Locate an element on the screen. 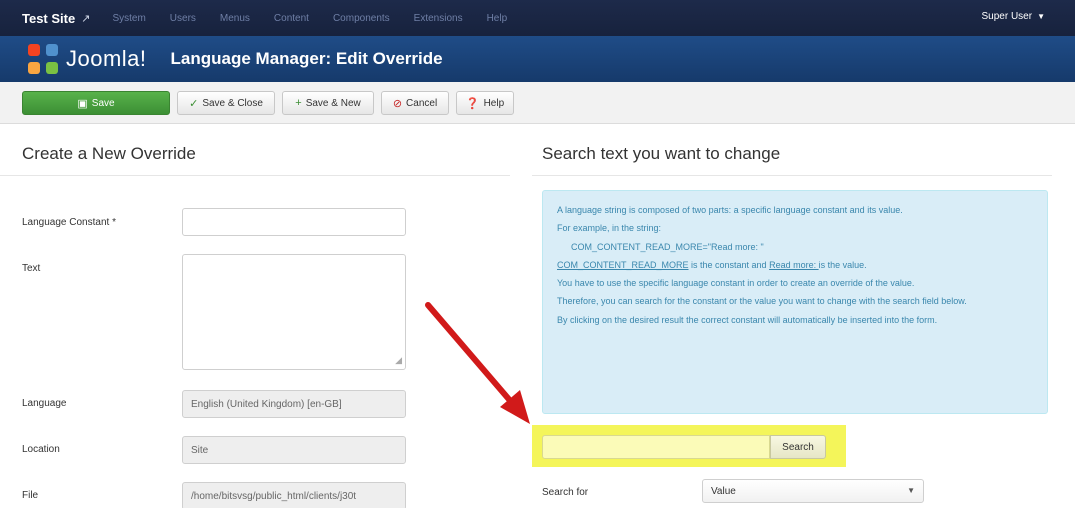 The image size is (1075, 508). menu-extensions: Extensions is located at coordinates (438, 18).